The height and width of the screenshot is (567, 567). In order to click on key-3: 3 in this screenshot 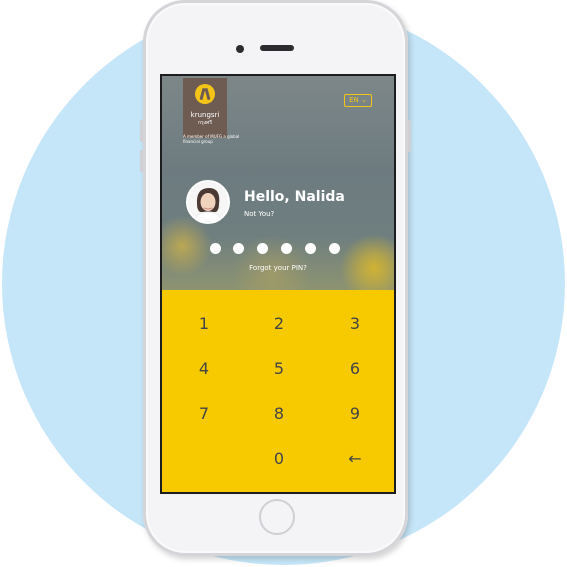, I will do `click(355, 324)`.